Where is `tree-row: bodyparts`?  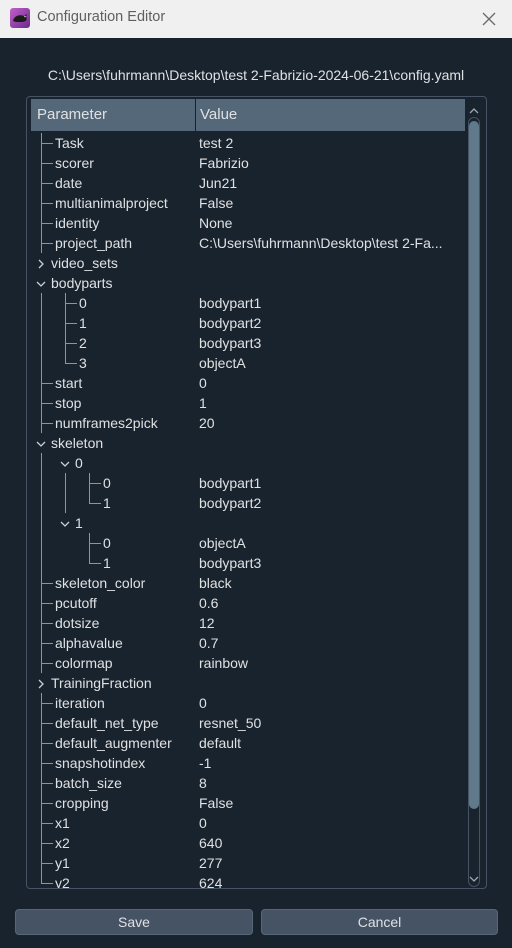 tree-row: bodyparts is located at coordinates (248, 283).